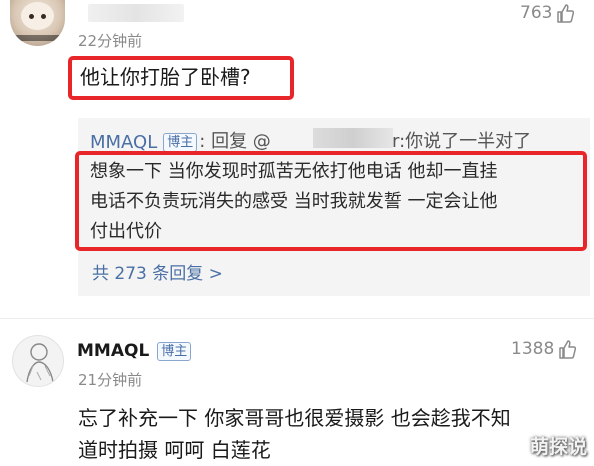 This screenshot has height=466, width=594. I want to click on more-replies-link: 共 273 条回复 >, so click(157, 271).